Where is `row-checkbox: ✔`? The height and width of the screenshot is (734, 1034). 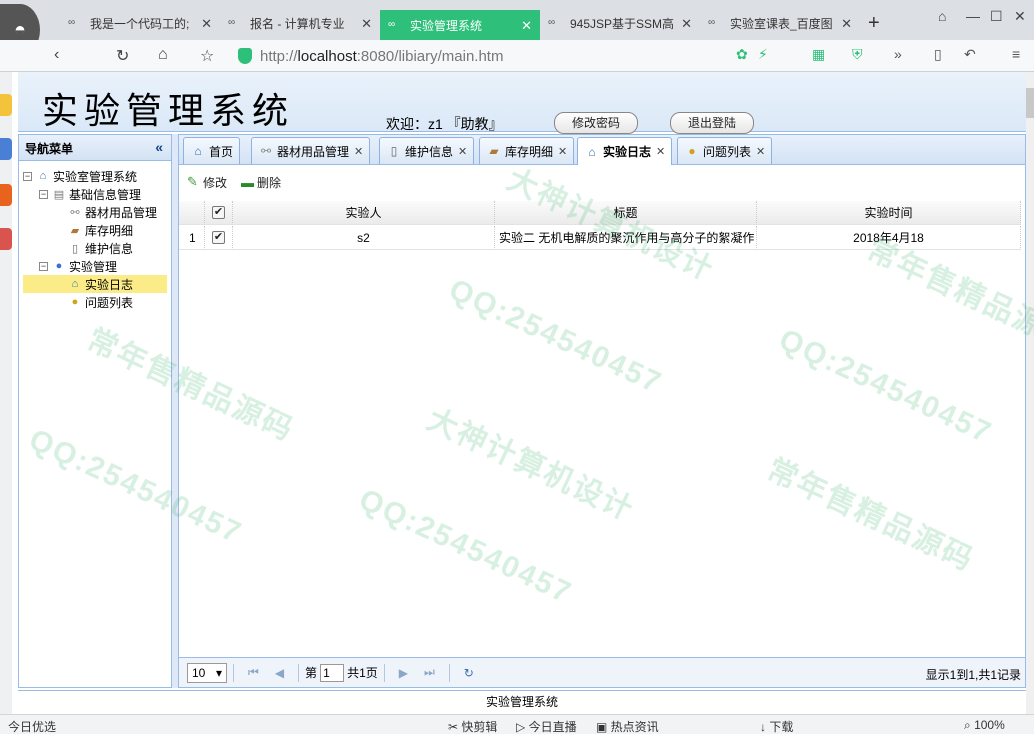
row-checkbox: ✔ is located at coordinates (219, 238).